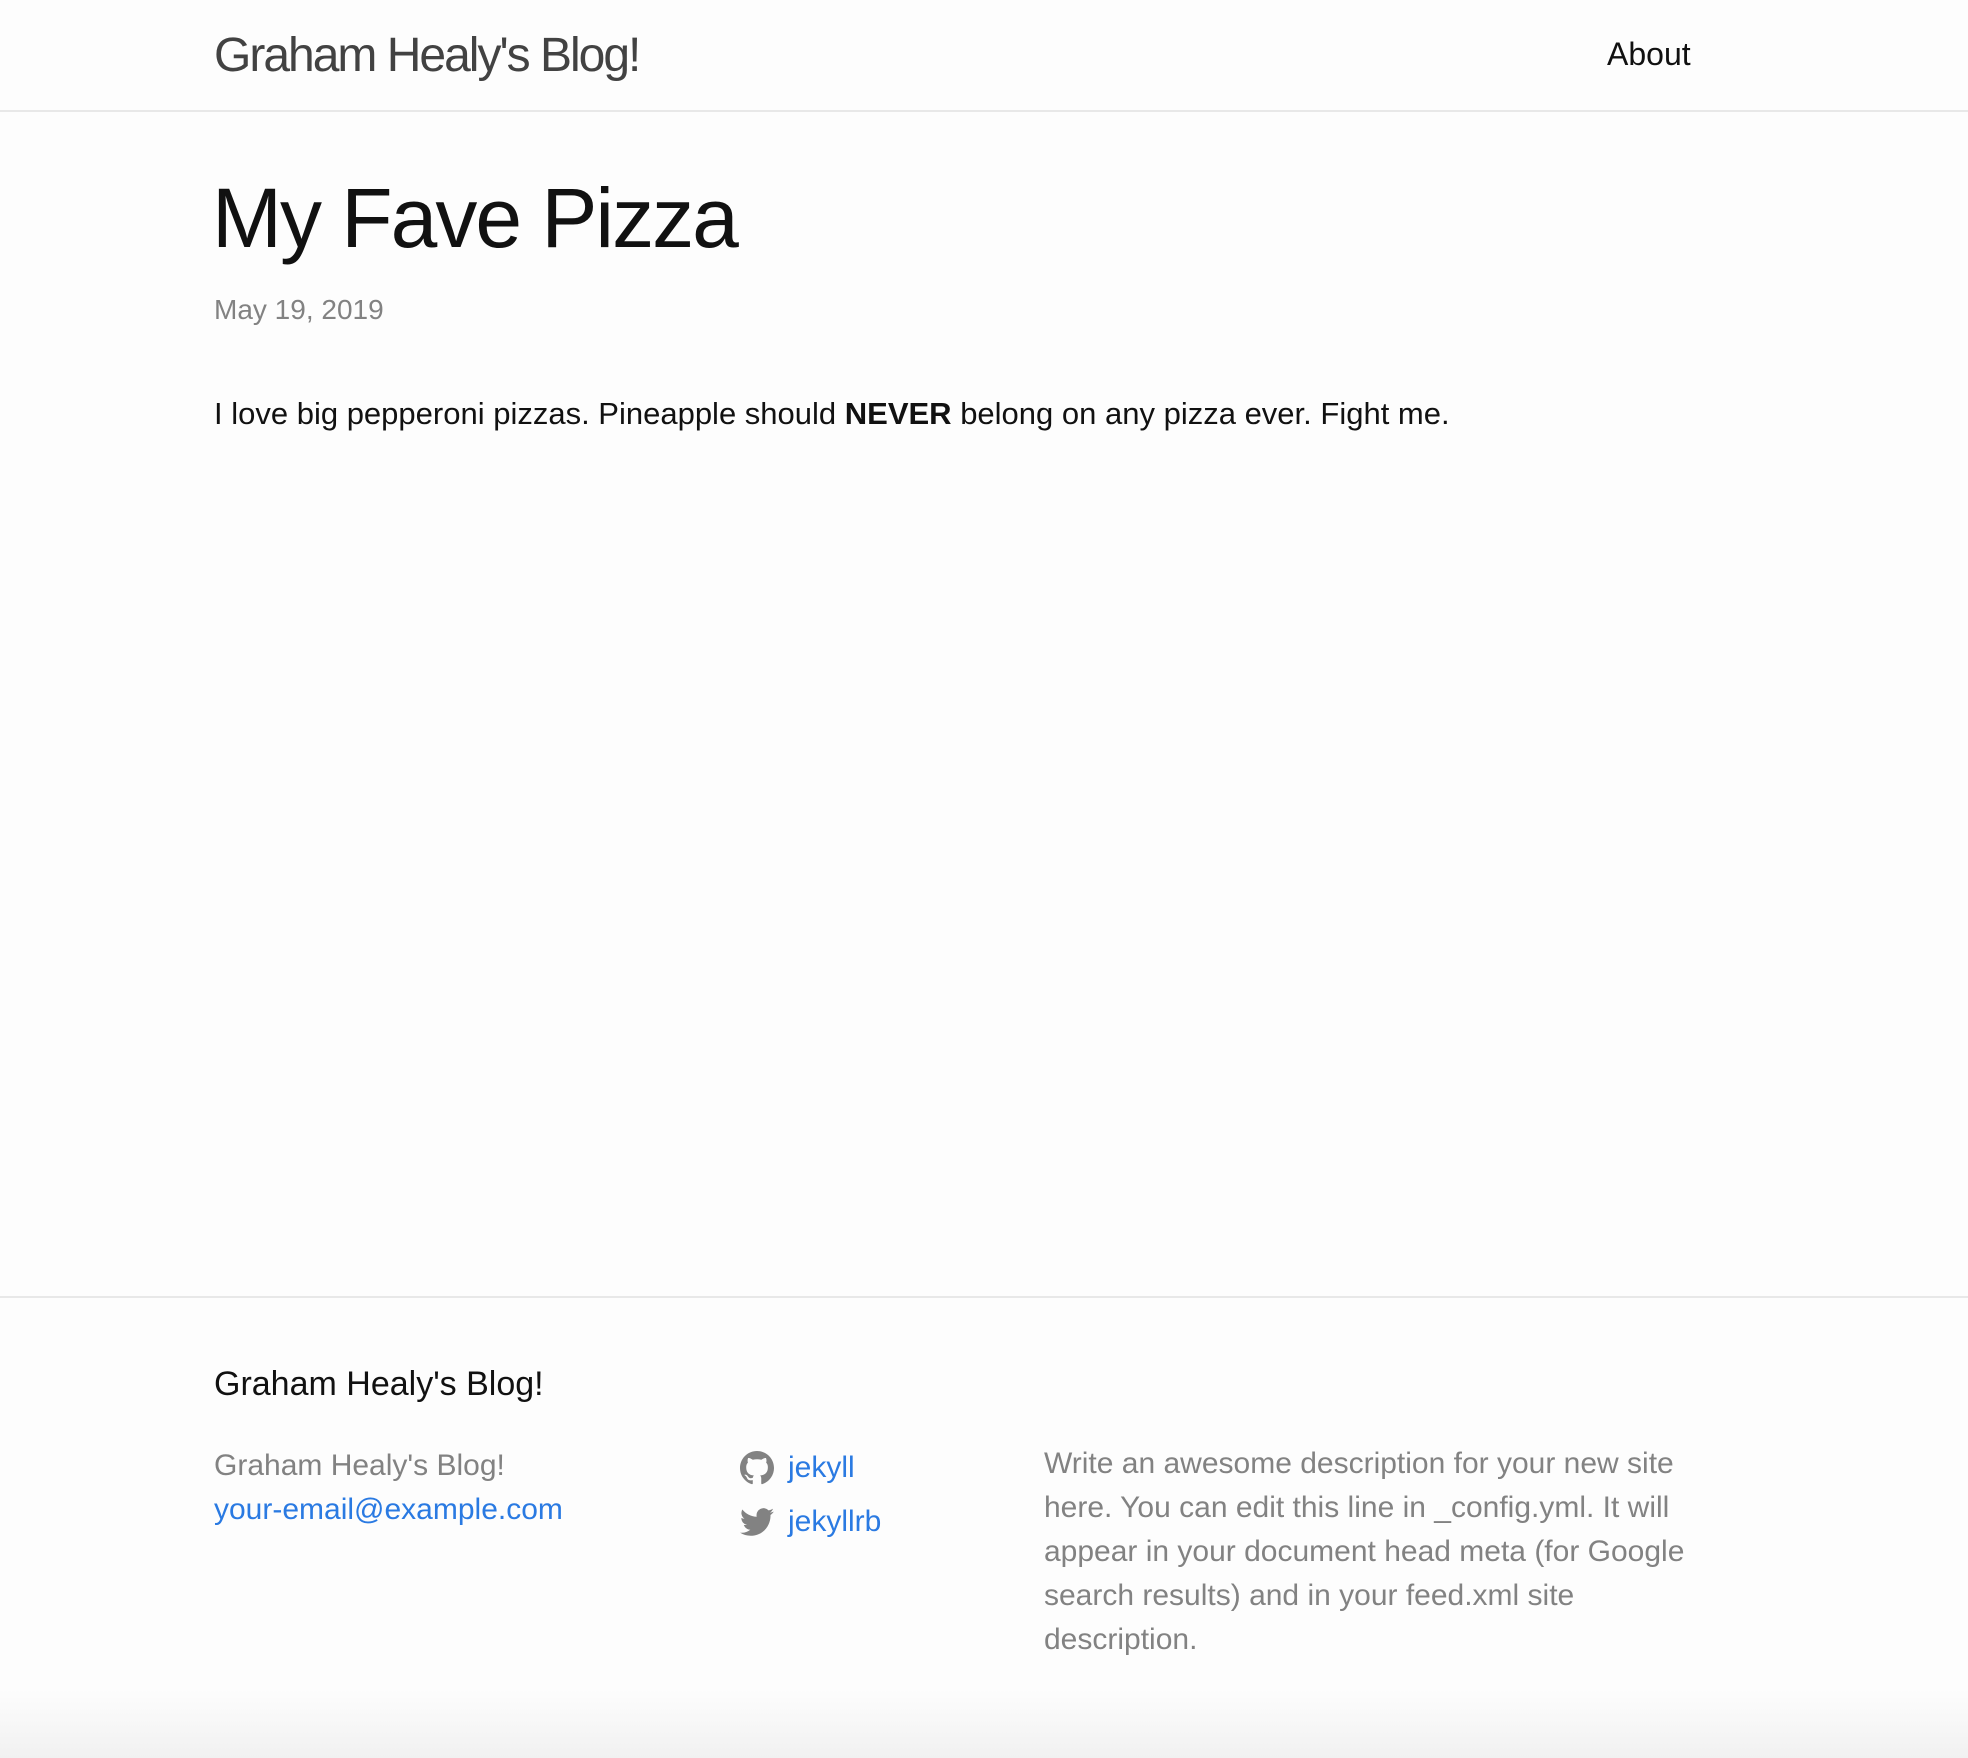 This screenshot has height=1758, width=1968. What do you see at coordinates (299, 309) in the screenshot?
I see `post-date: May 19, 2019` at bounding box center [299, 309].